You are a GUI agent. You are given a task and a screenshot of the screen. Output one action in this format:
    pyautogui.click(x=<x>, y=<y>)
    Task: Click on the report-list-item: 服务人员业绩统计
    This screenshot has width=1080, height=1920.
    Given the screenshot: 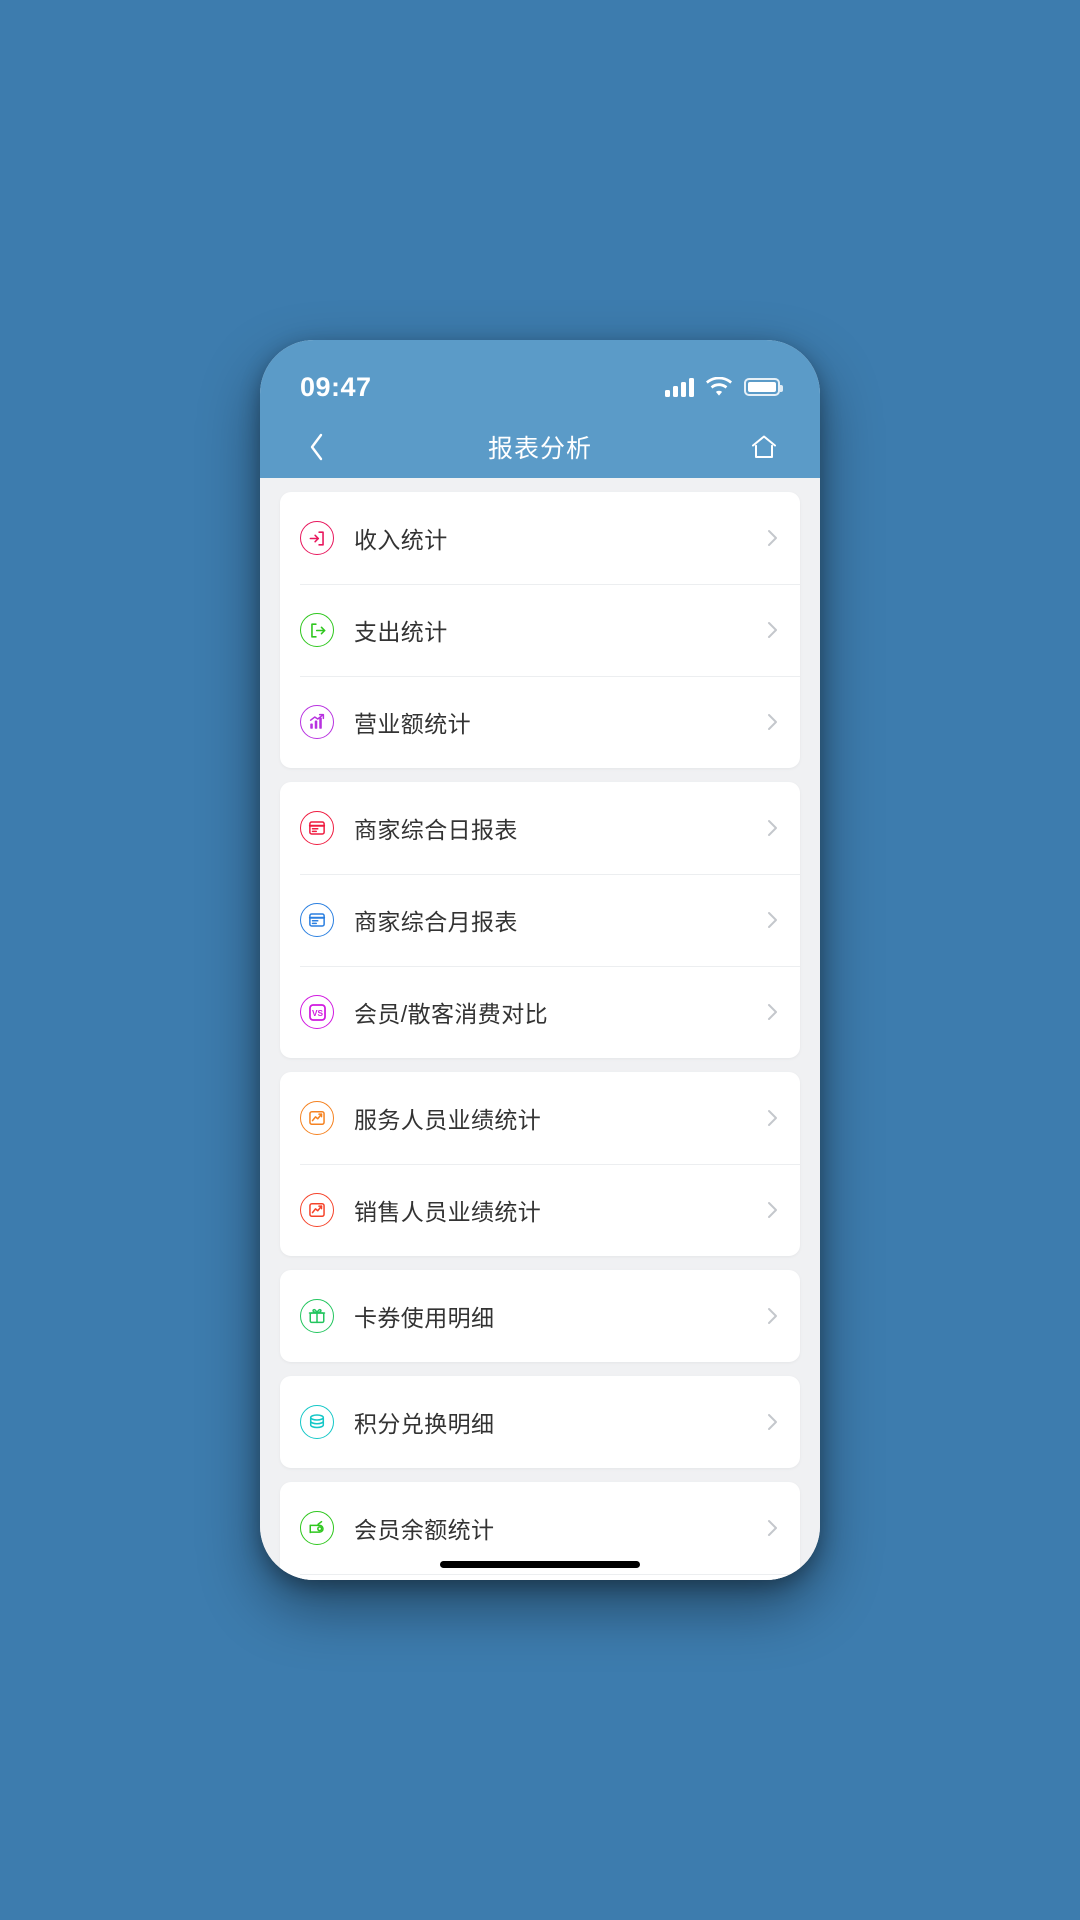 What is the action you would take?
    pyautogui.click(x=540, y=1118)
    